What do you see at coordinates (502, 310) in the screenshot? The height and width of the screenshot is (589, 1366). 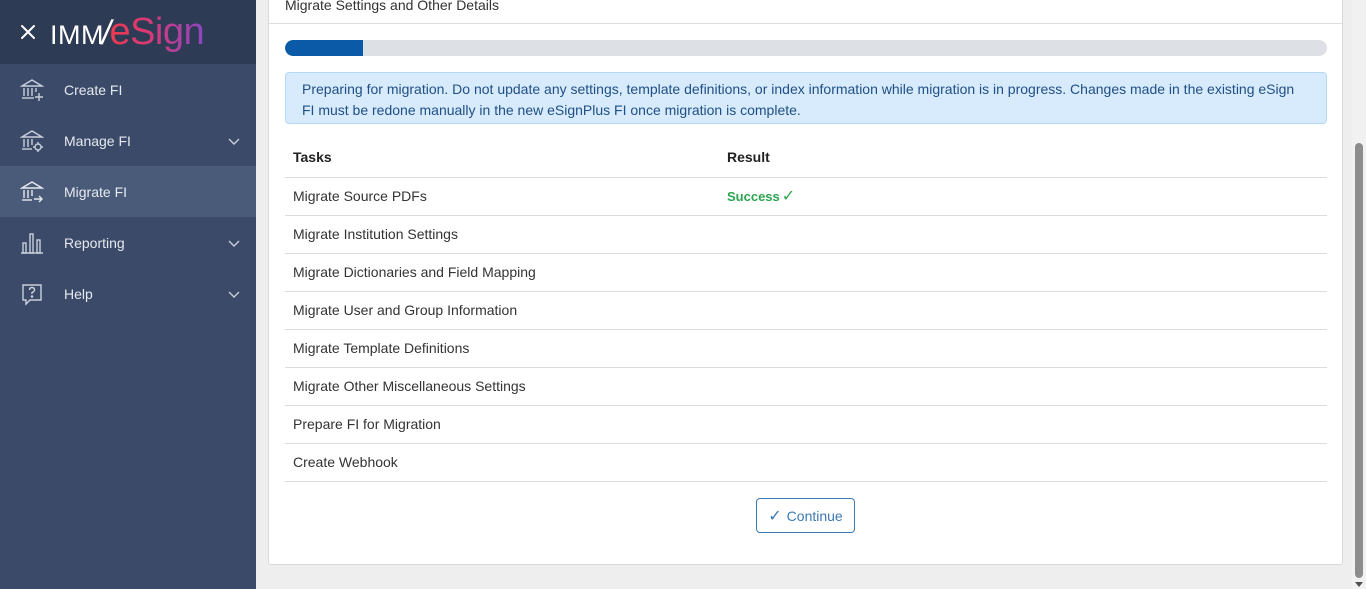 I see `task-name: Migrate User and Group Information` at bounding box center [502, 310].